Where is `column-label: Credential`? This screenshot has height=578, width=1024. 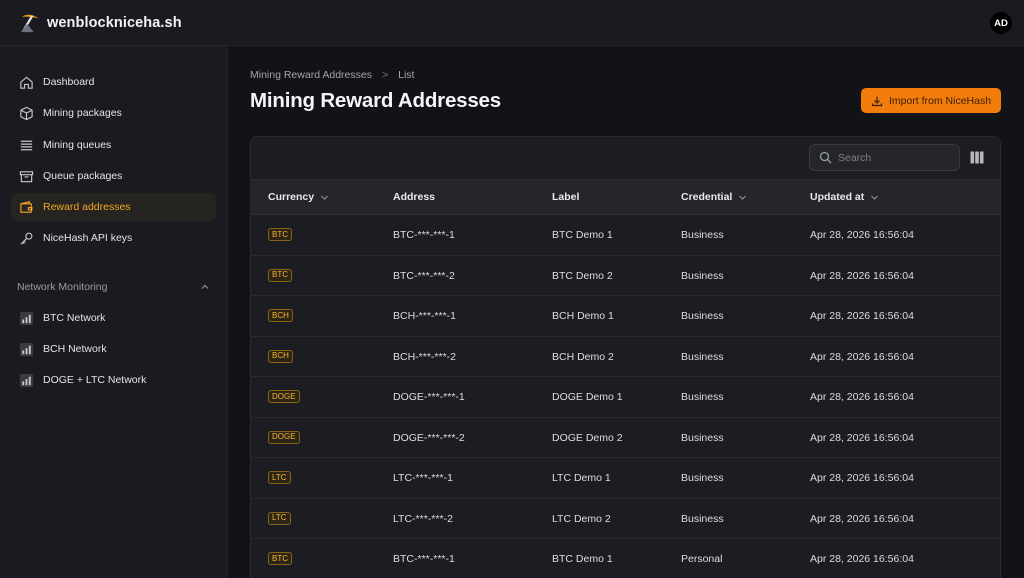
column-label: Credential is located at coordinates (707, 197).